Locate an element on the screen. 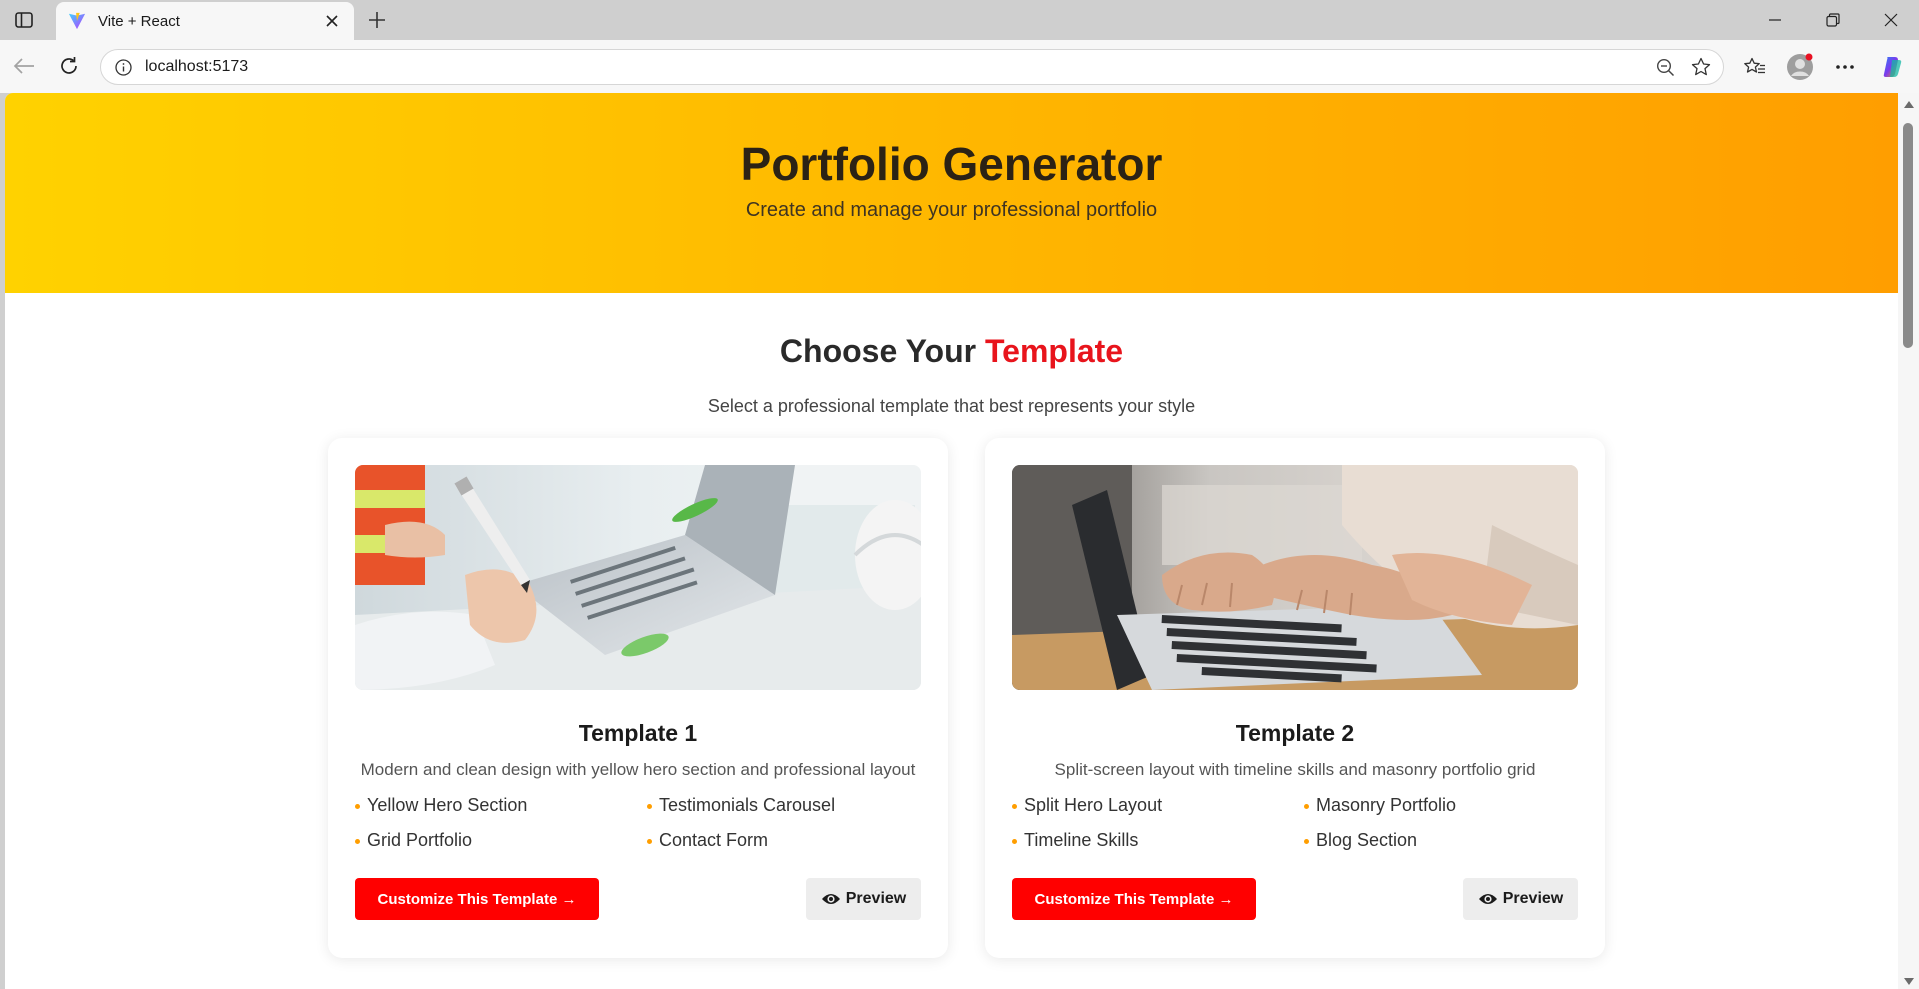 The image size is (1919, 989). url-text: localhost:5173 is located at coordinates (896, 67).